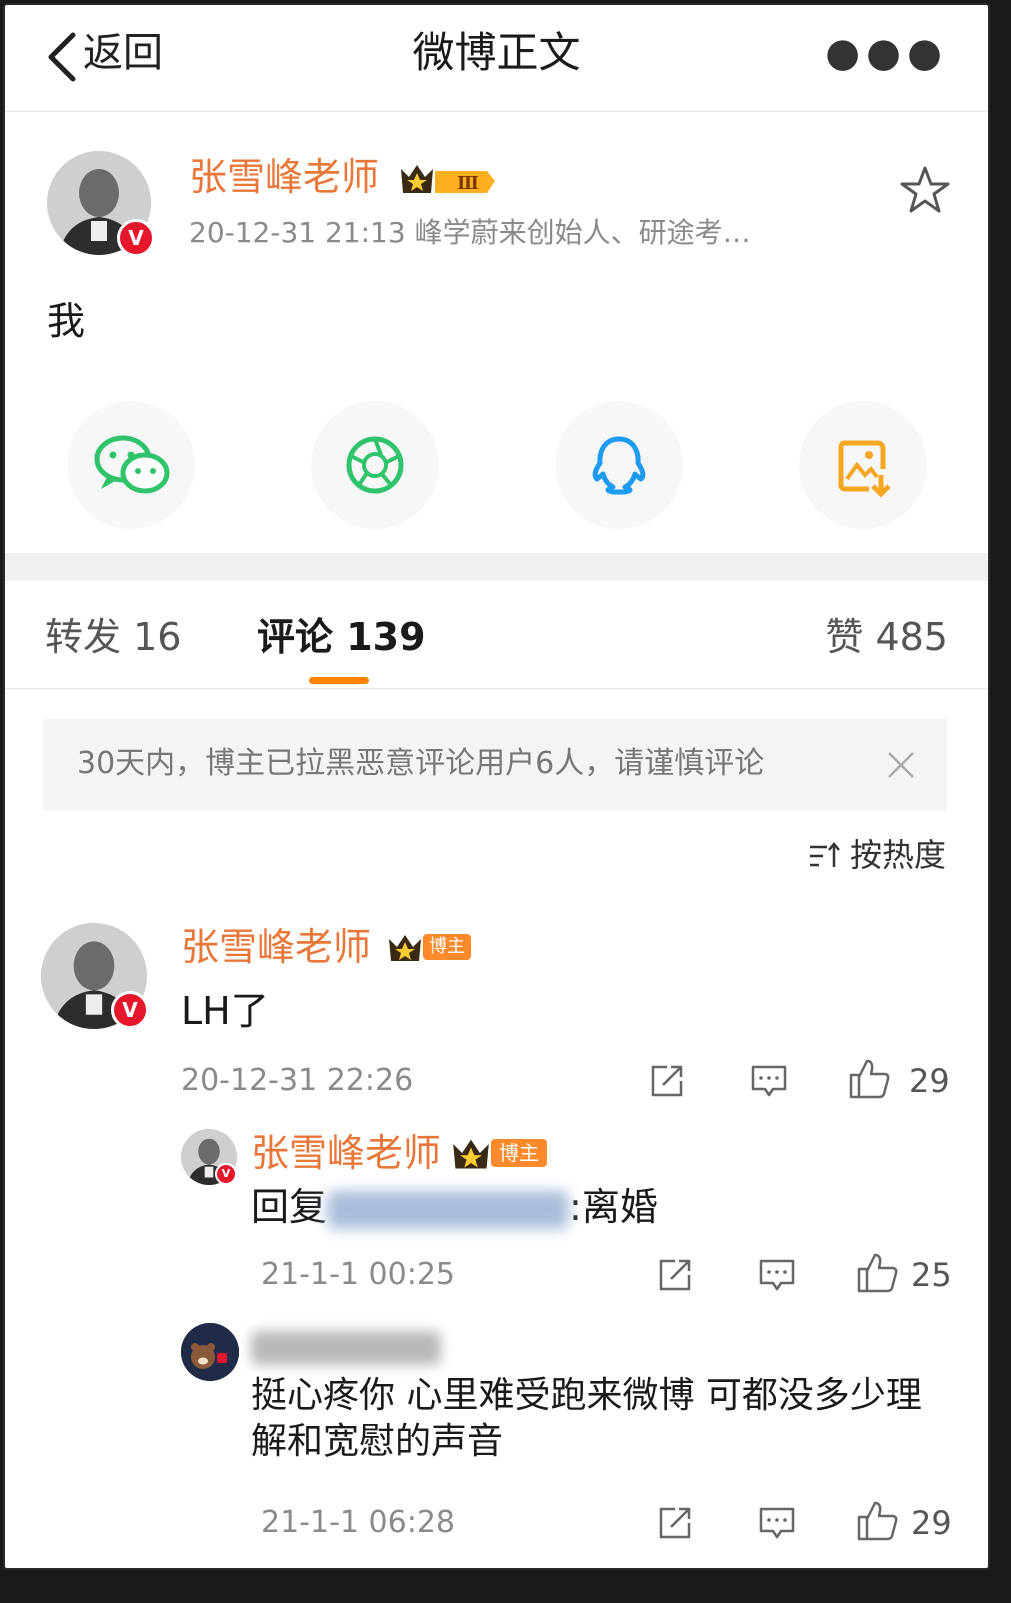 The width and height of the screenshot is (1011, 1603). I want to click on active-tab-indicator, so click(339, 680).